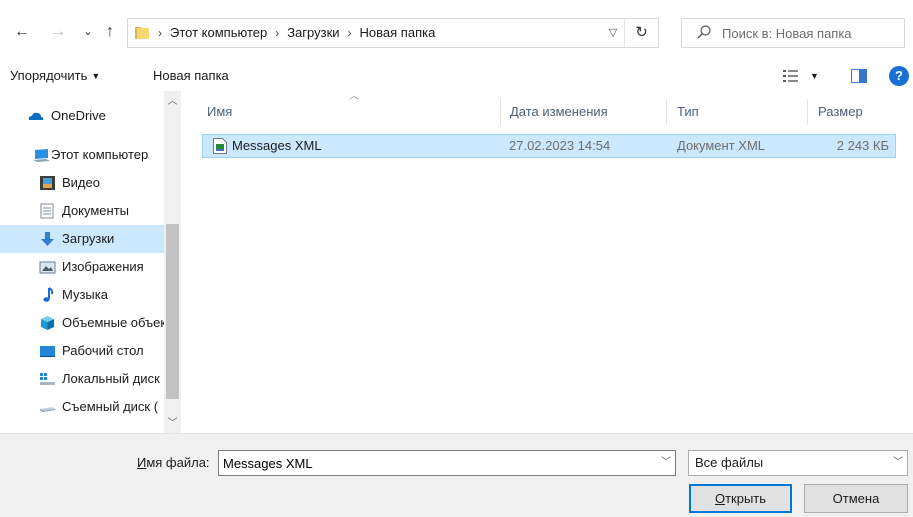  Describe the element at coordinates (613, 33) in the screenshot. I see `address-dropdown-icon: ▽` at that location.